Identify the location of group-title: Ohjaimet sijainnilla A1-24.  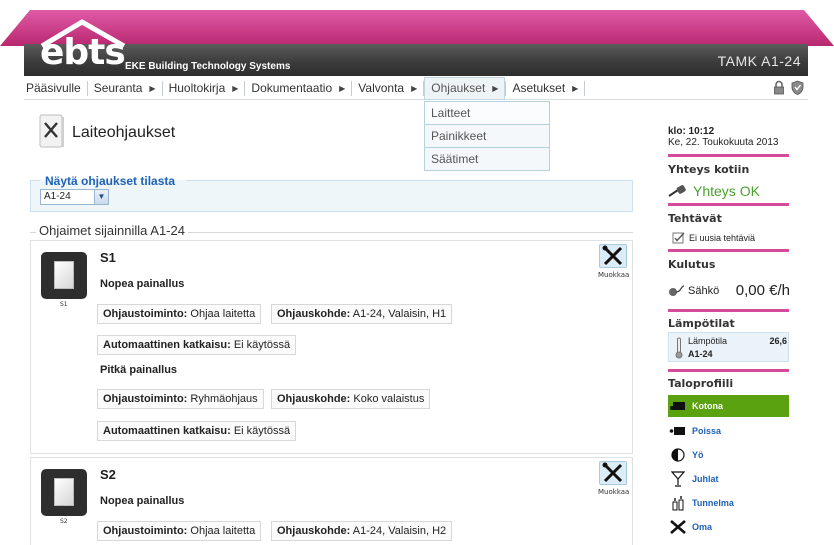
(112, 230).